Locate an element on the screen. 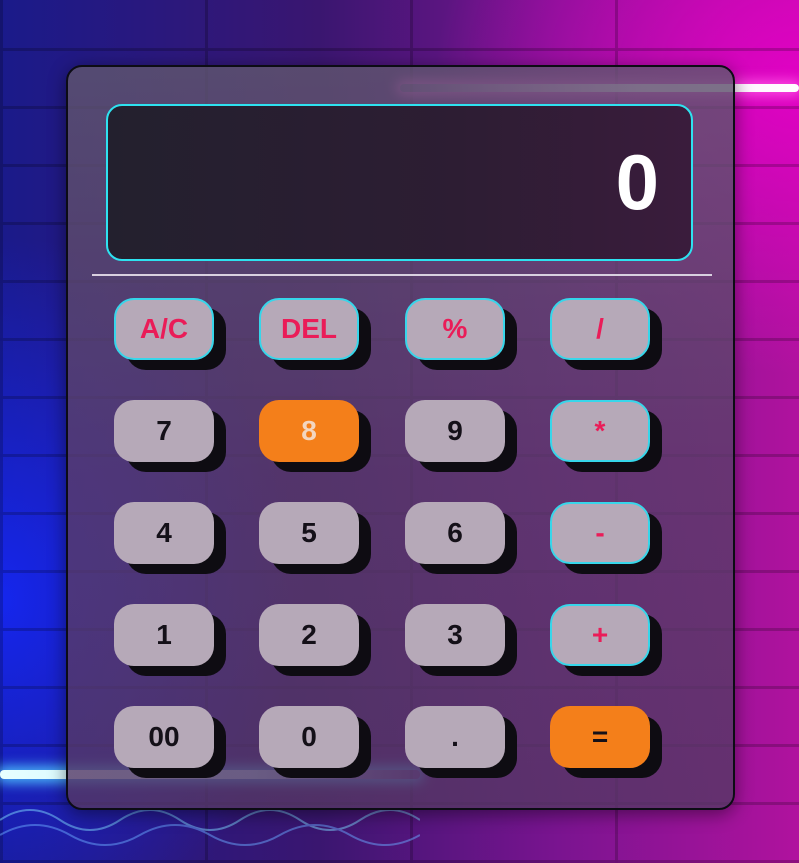  divide-button: / is located at coordinates (600, 329).